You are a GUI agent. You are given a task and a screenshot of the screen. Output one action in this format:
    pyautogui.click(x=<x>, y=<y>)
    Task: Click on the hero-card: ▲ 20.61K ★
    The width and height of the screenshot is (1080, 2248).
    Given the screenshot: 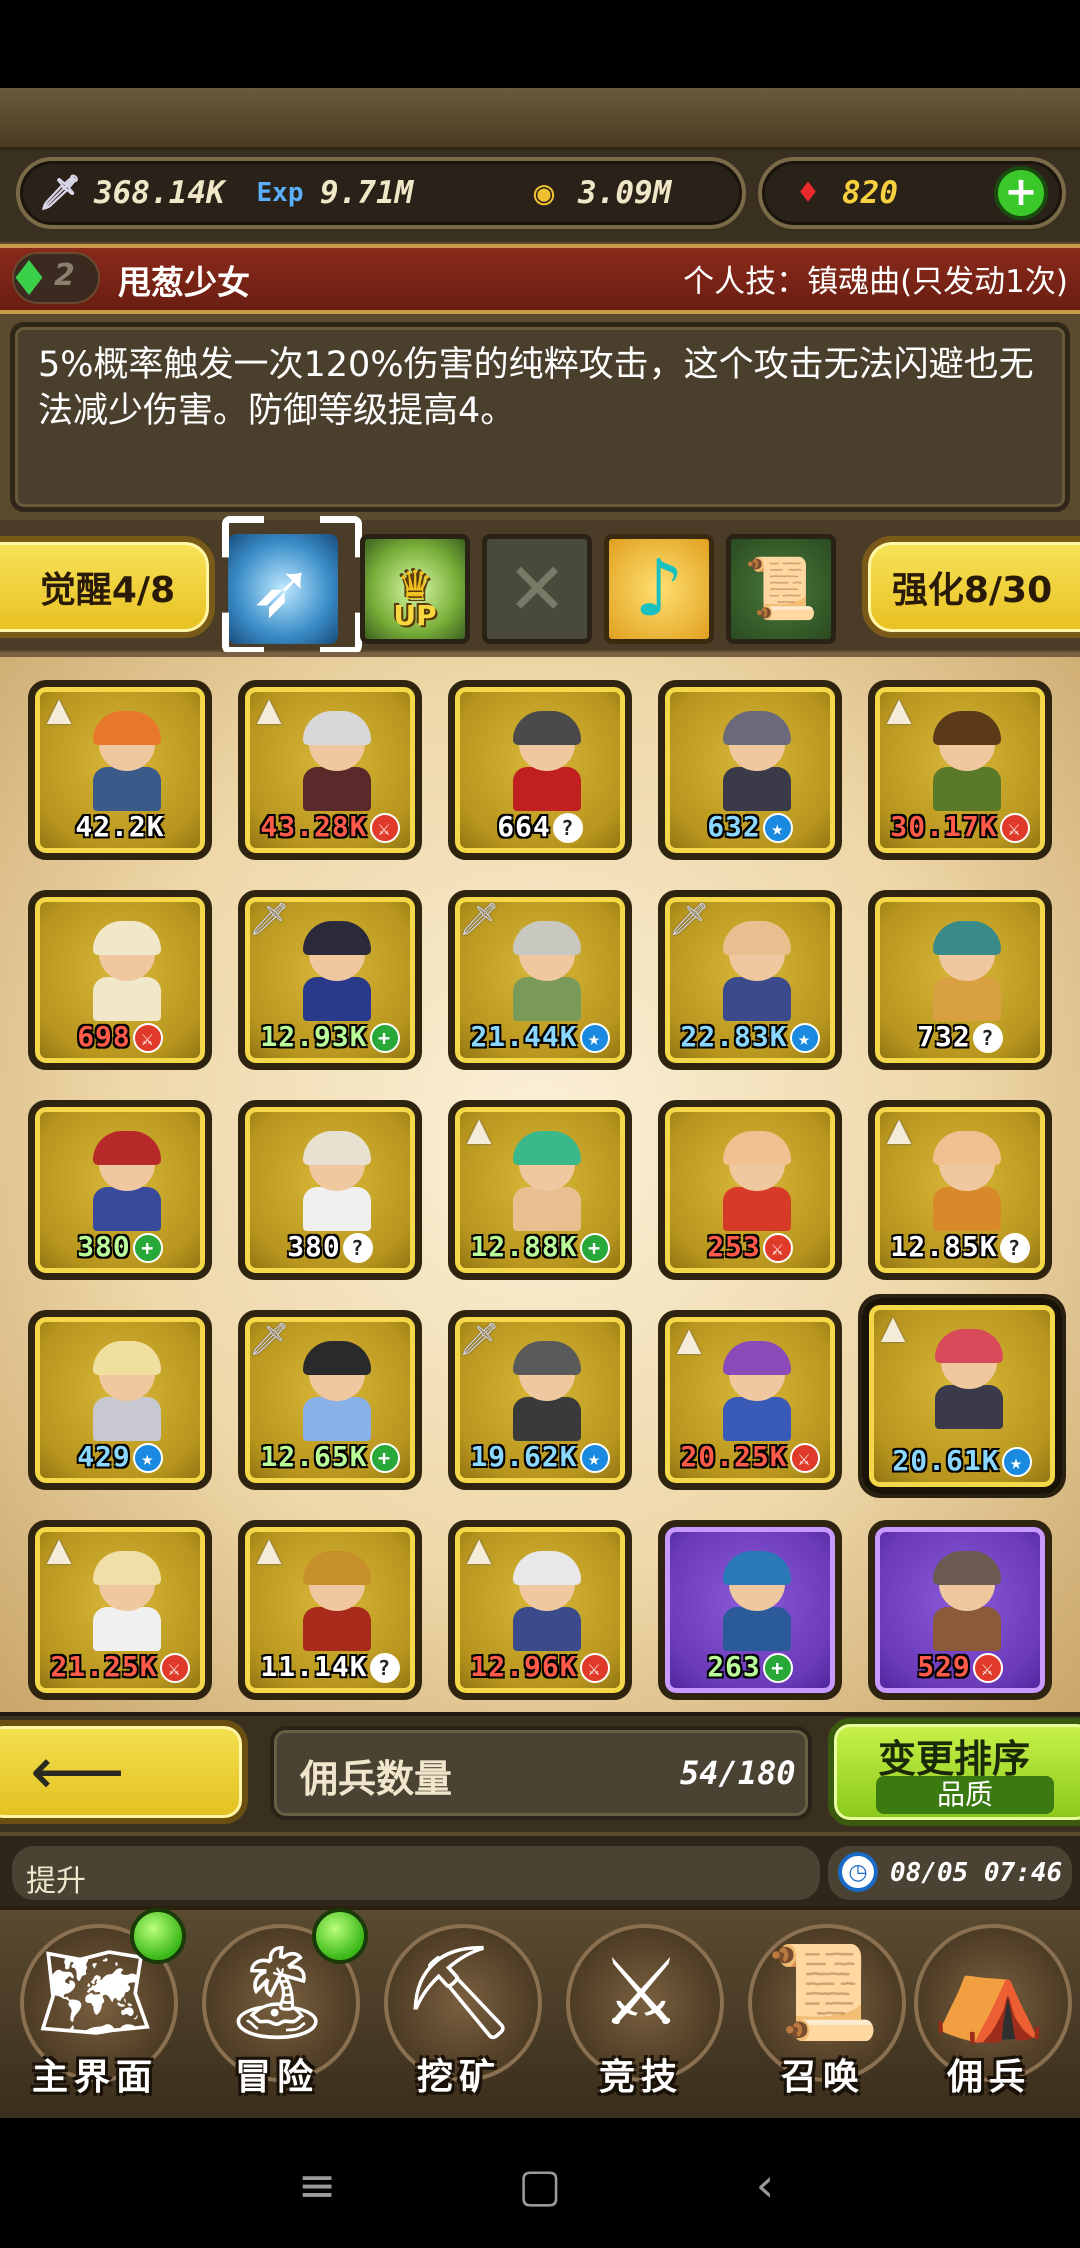 What is the action you would take?
    pyautogui.click(x=962, y=1396)
    